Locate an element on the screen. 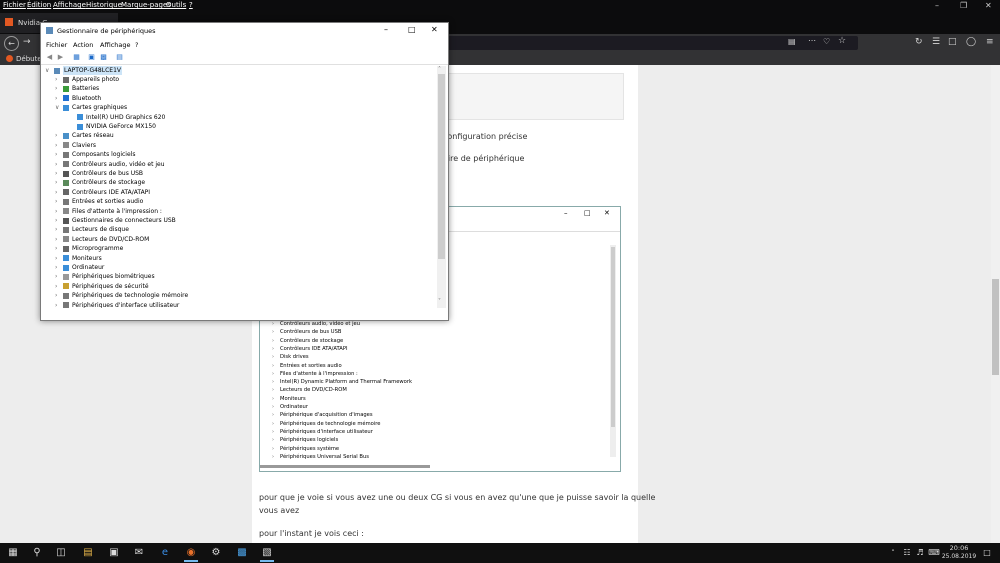 The width and height of the screenshot is (1000, 563). back-icon: ← is located at coordinates (11, 43).